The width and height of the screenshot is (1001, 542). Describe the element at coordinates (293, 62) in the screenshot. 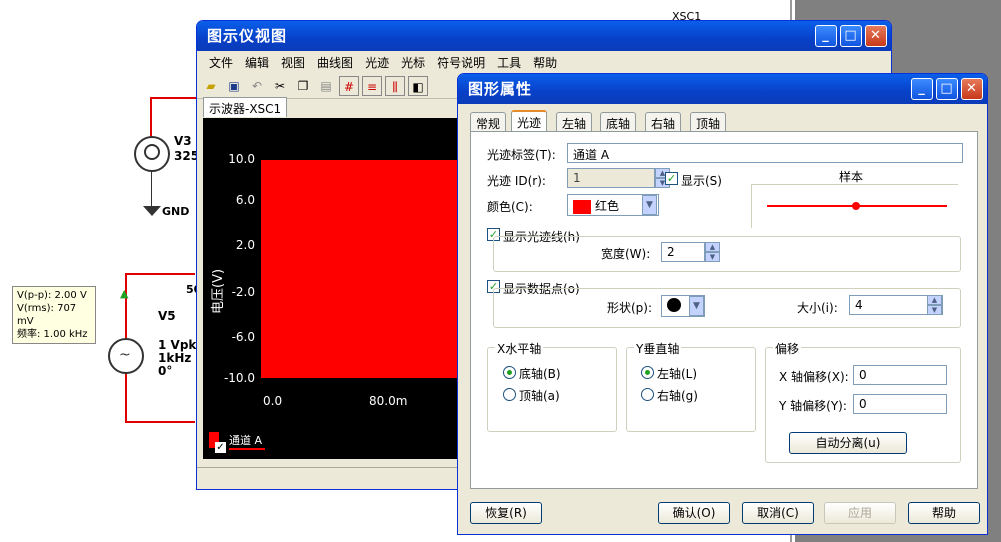

I see `menu-view: 视图` at that location.